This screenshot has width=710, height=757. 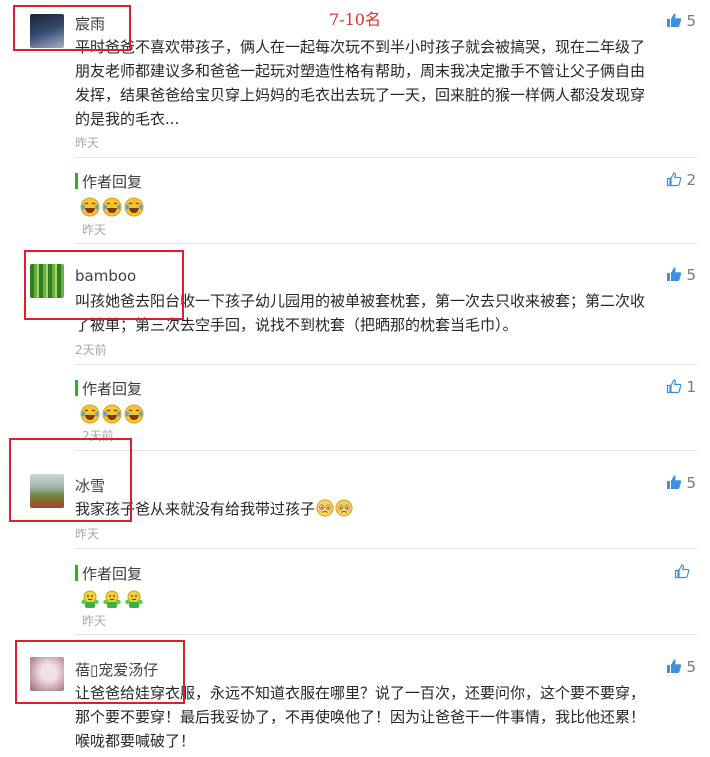 What do you see at coordinates (691, 387) in the screenshot?
I see `like-count: 1` at bounding box center [691, 387].